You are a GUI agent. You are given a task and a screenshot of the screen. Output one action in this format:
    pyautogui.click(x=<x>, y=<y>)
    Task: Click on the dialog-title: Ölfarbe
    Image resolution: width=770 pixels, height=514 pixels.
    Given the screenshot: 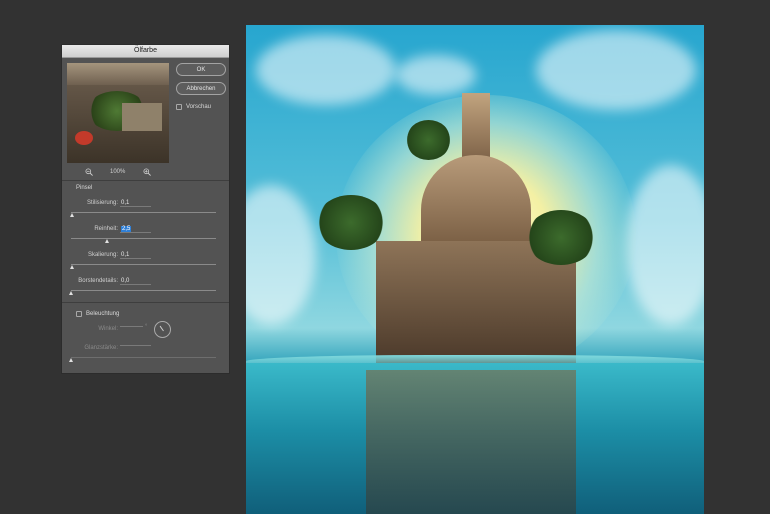 What is the action you would take?
    pyautogui.click(x=145, y=51)
    